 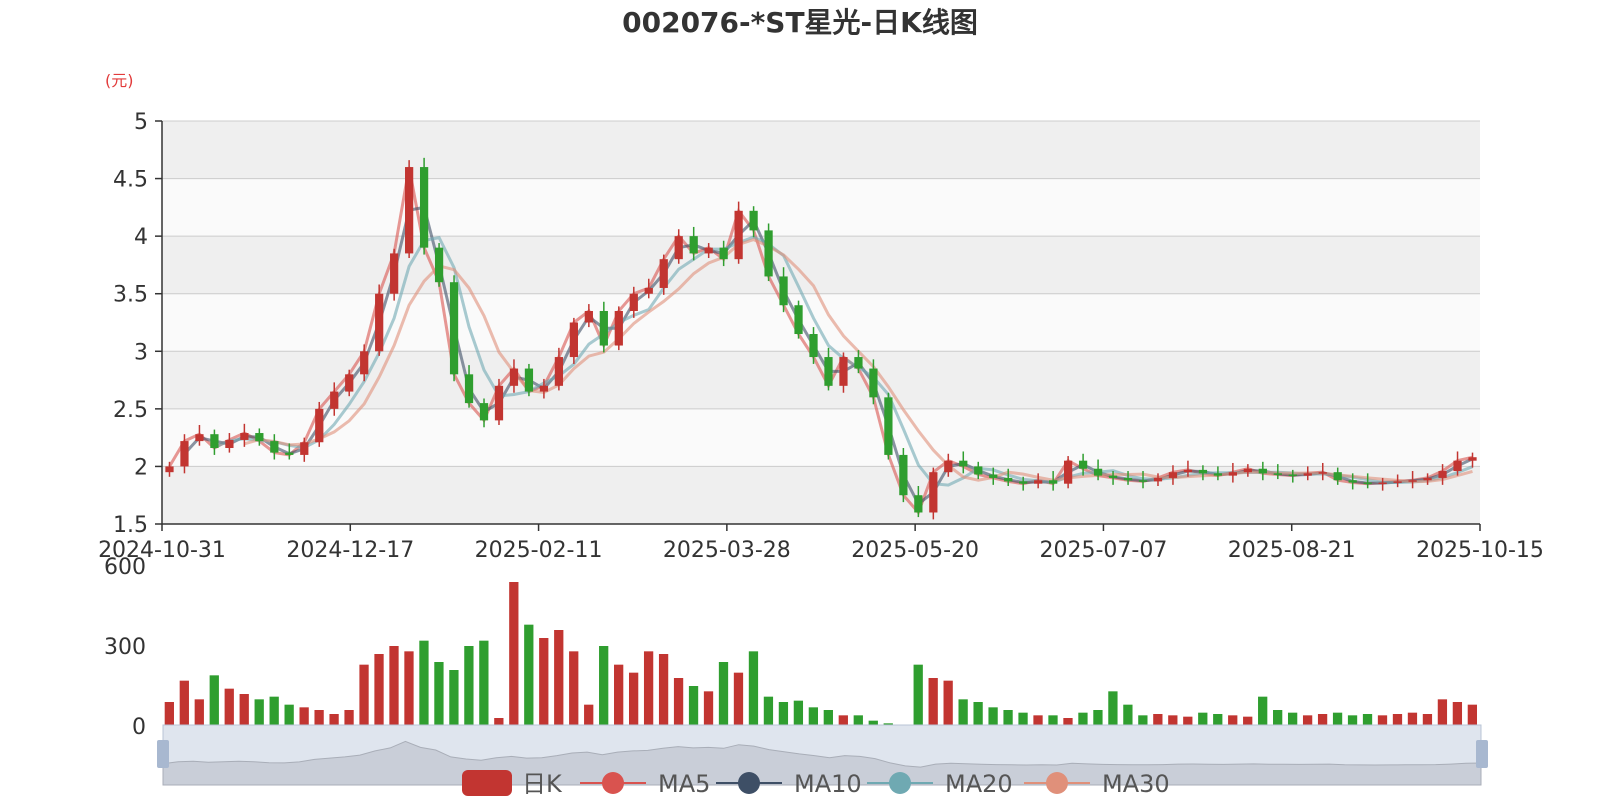 What do you see at coordinates (1480, 550) in the screenshot?
I see `date-tick-label: 2025-10-15` at bounding box center [1480, 550].